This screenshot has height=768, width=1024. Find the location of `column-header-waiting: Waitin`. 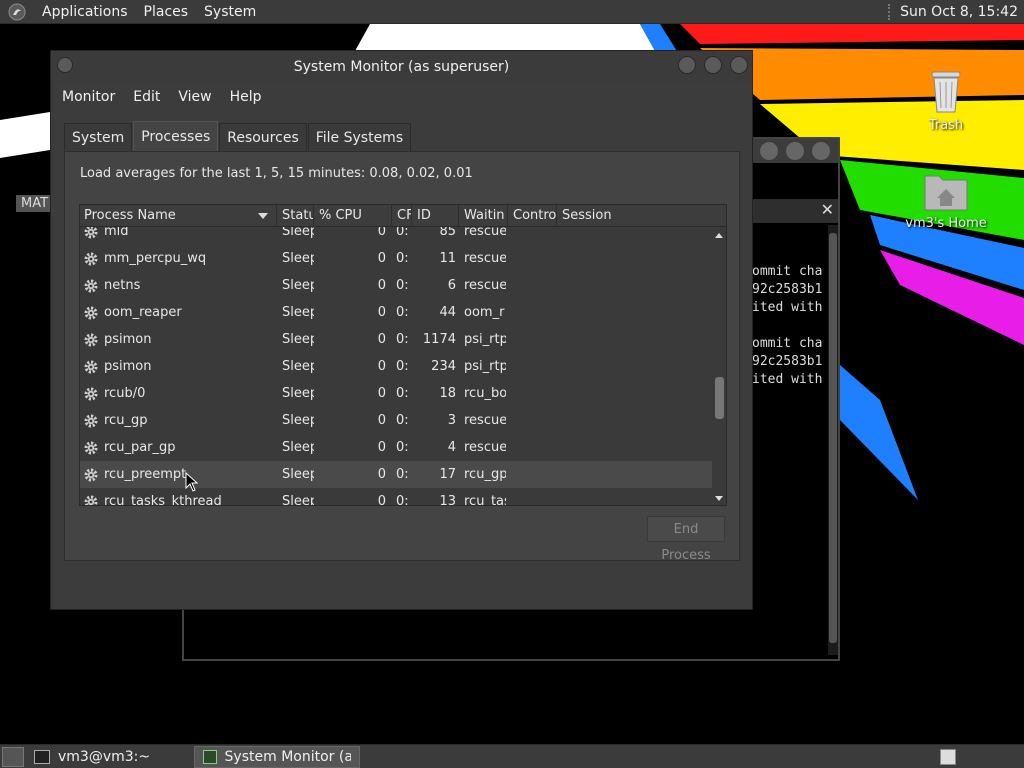

column-header-waiting: Waitin is located at coordinates (484, 216).